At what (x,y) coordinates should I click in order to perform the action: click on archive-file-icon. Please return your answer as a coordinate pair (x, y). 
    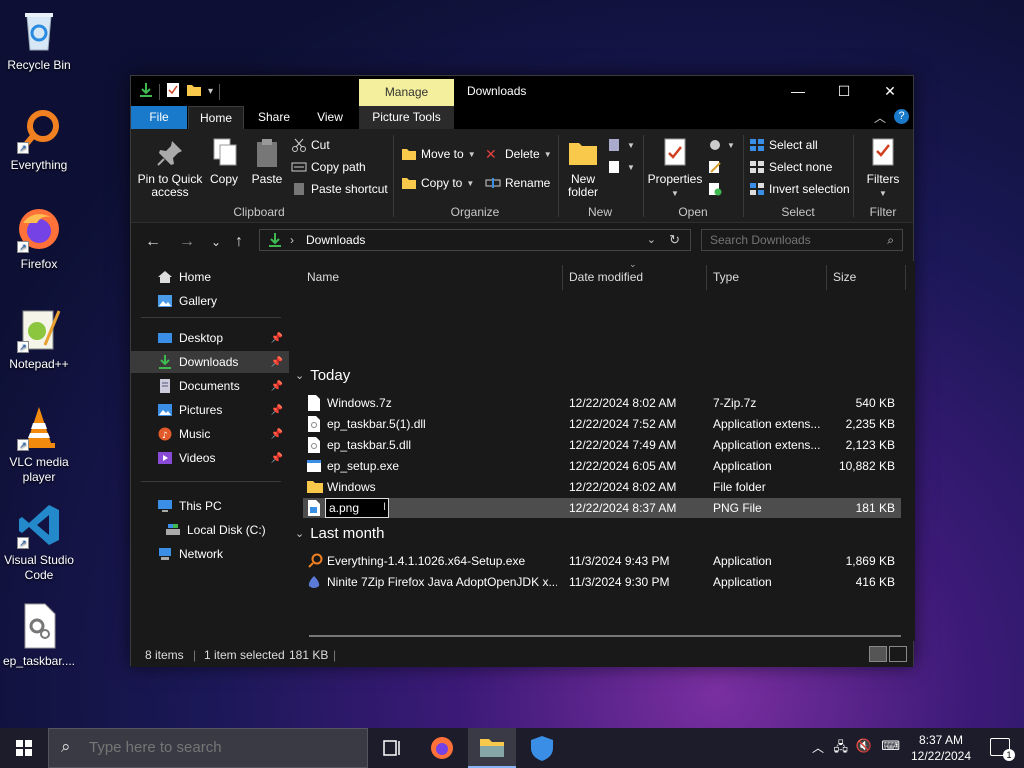
    Looking at the image, I should click on (314, 403).